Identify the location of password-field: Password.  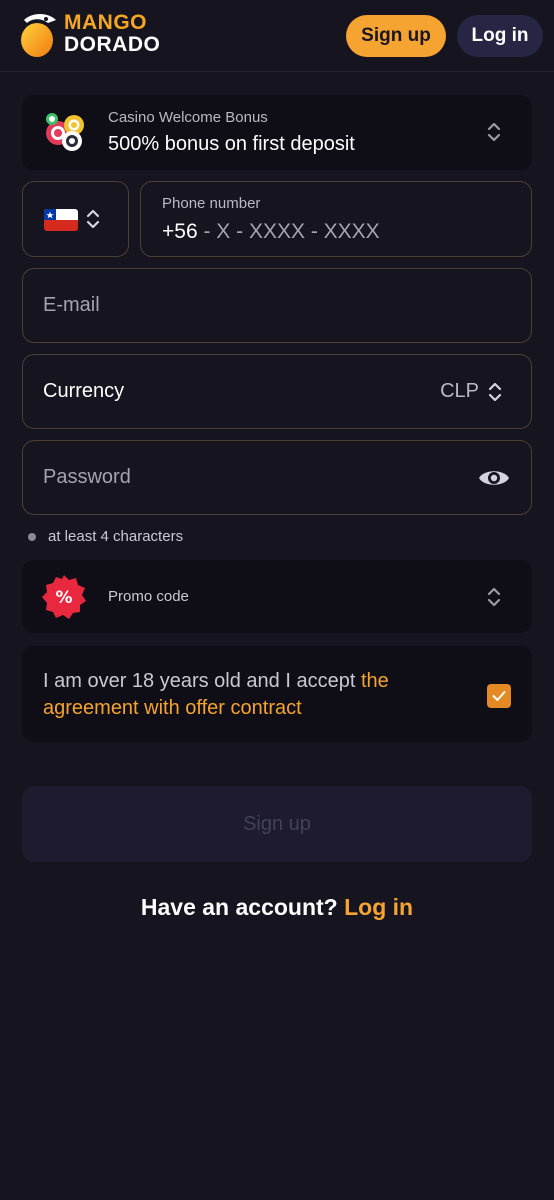
(277, 477).